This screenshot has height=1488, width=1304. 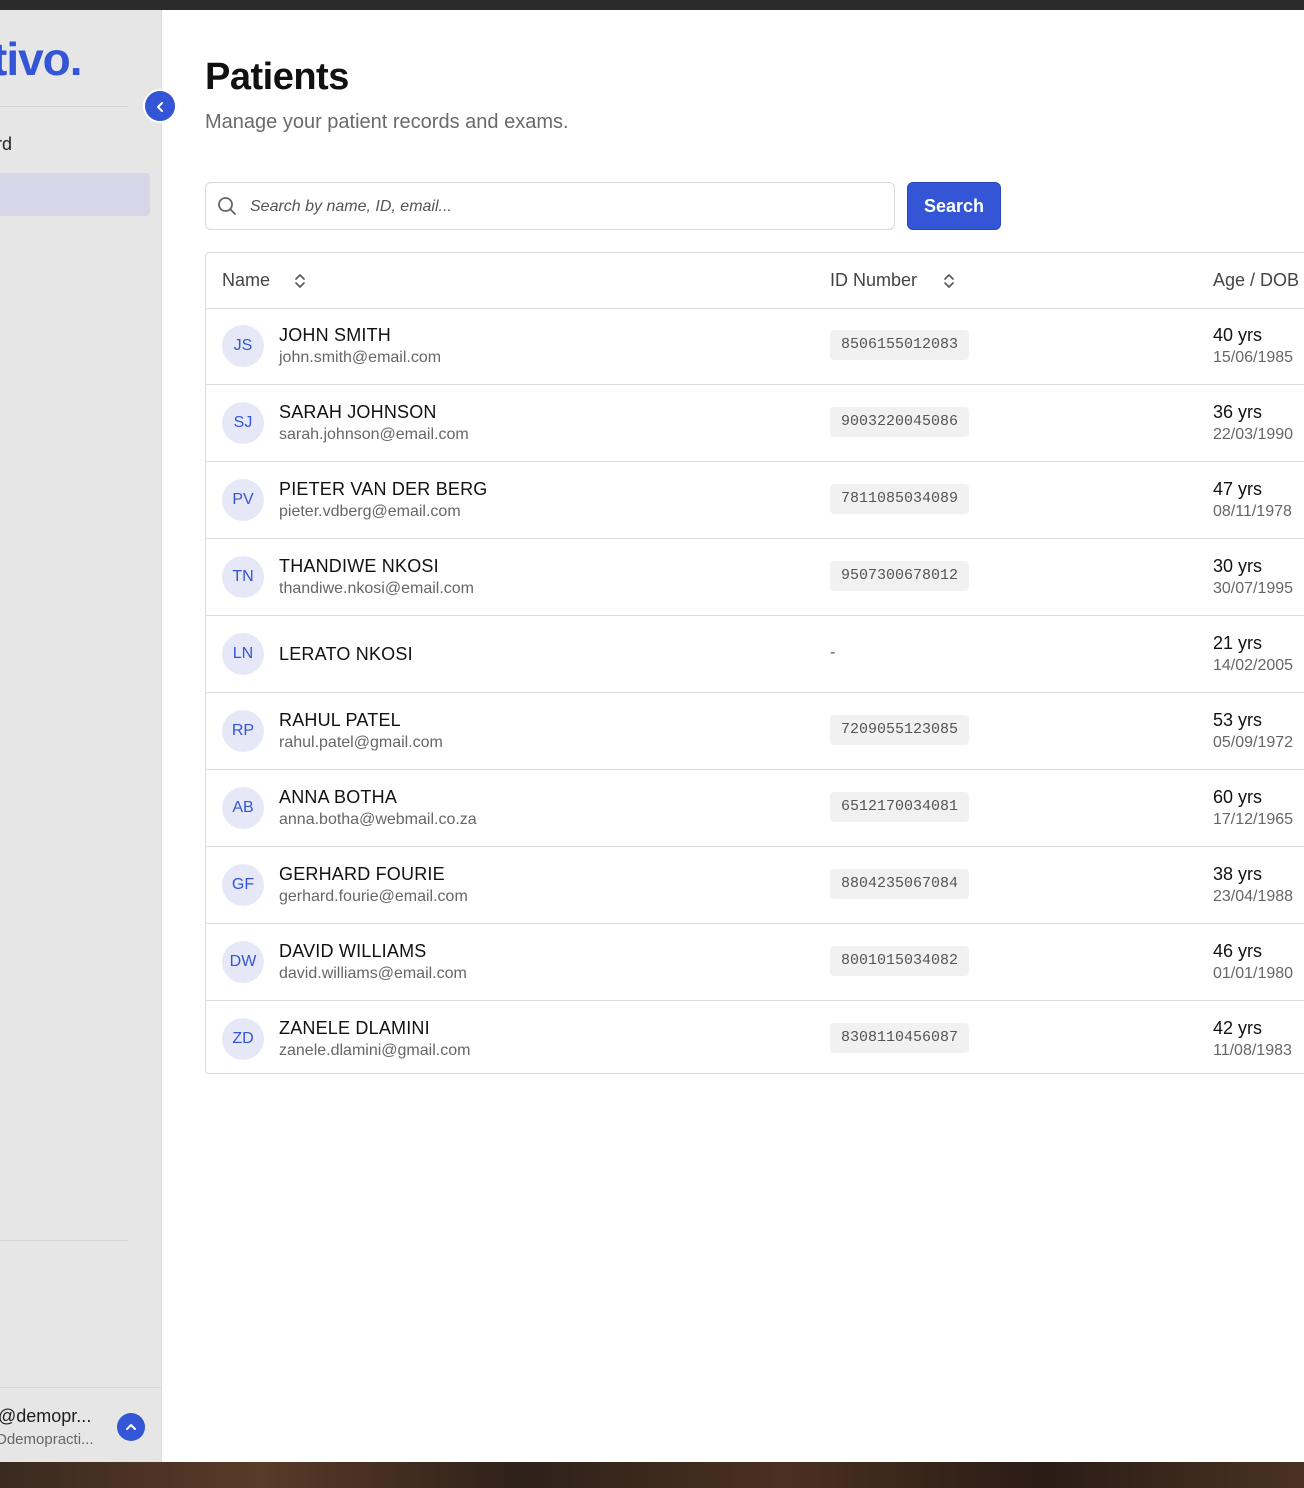 I want to click on patient-dob: 15/06/1985, so click(x=1253, y=357).